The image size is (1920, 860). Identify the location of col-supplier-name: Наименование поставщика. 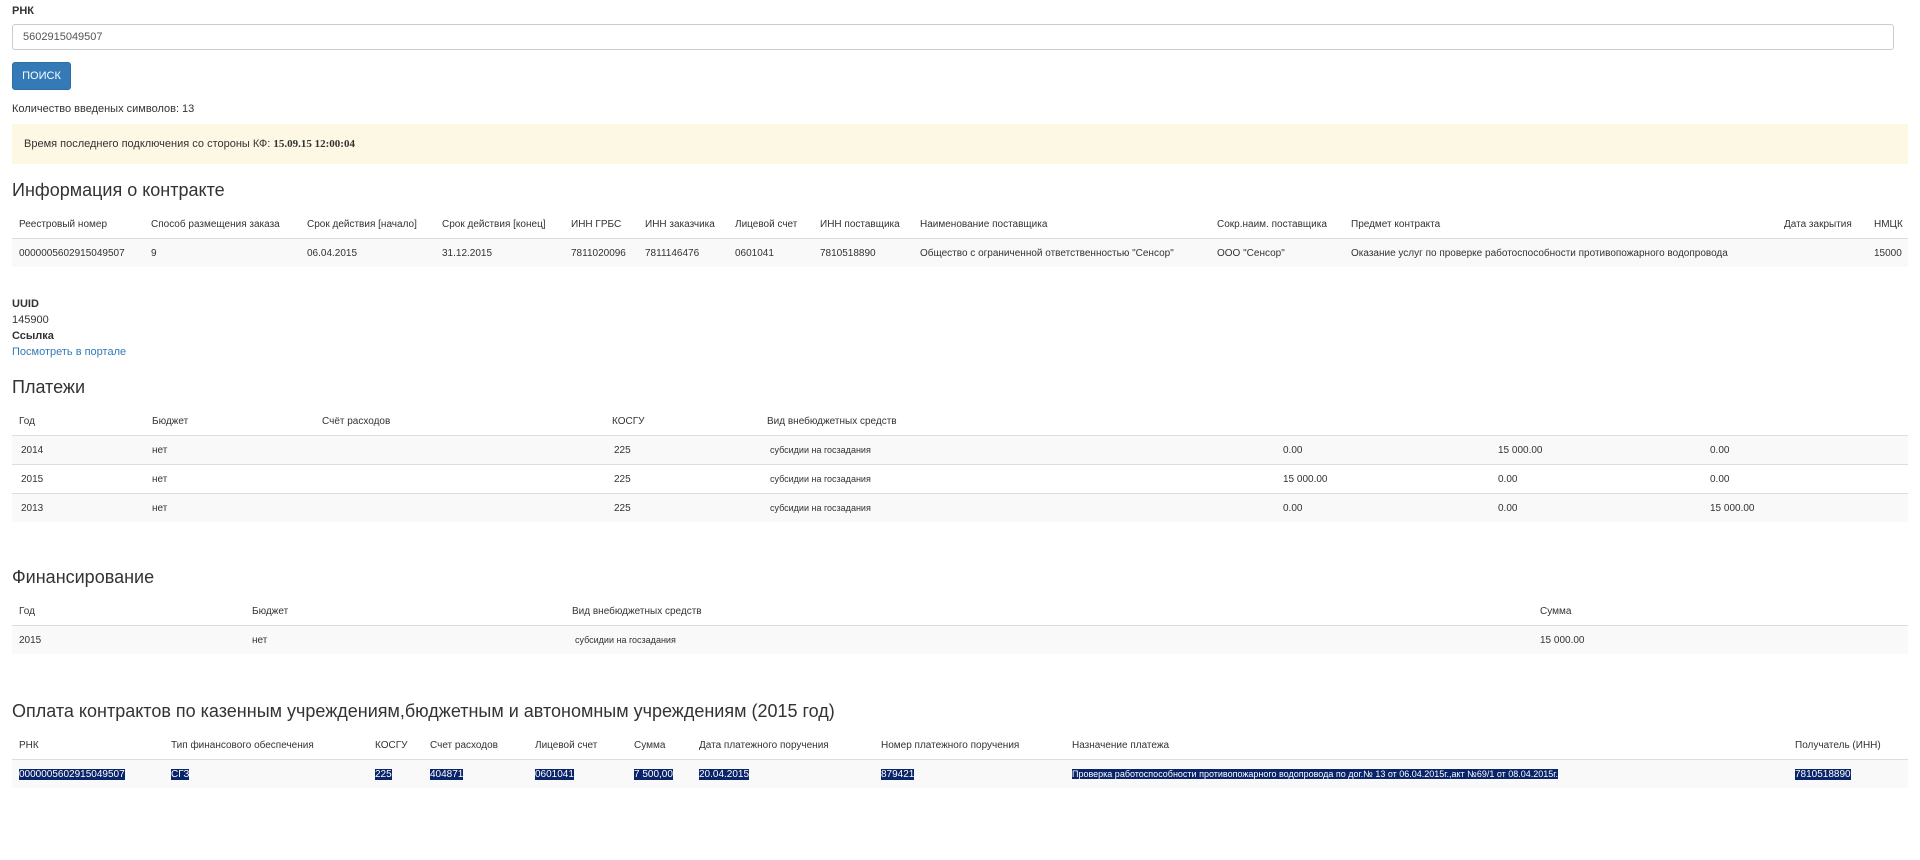
(1061, 224).